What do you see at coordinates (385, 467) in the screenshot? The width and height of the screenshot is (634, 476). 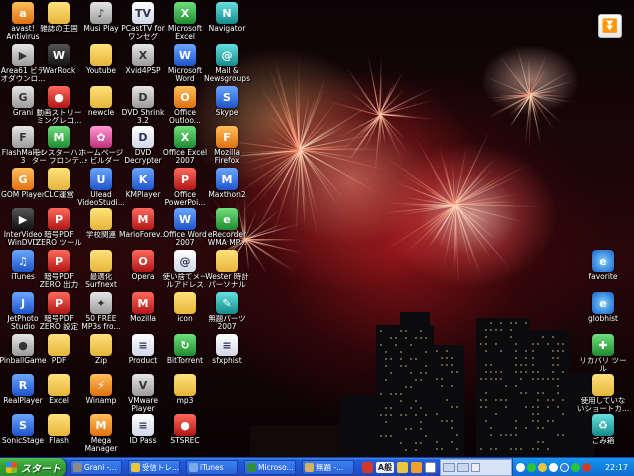 I see `language-indicator: A般` at bounding box center [385, 467].